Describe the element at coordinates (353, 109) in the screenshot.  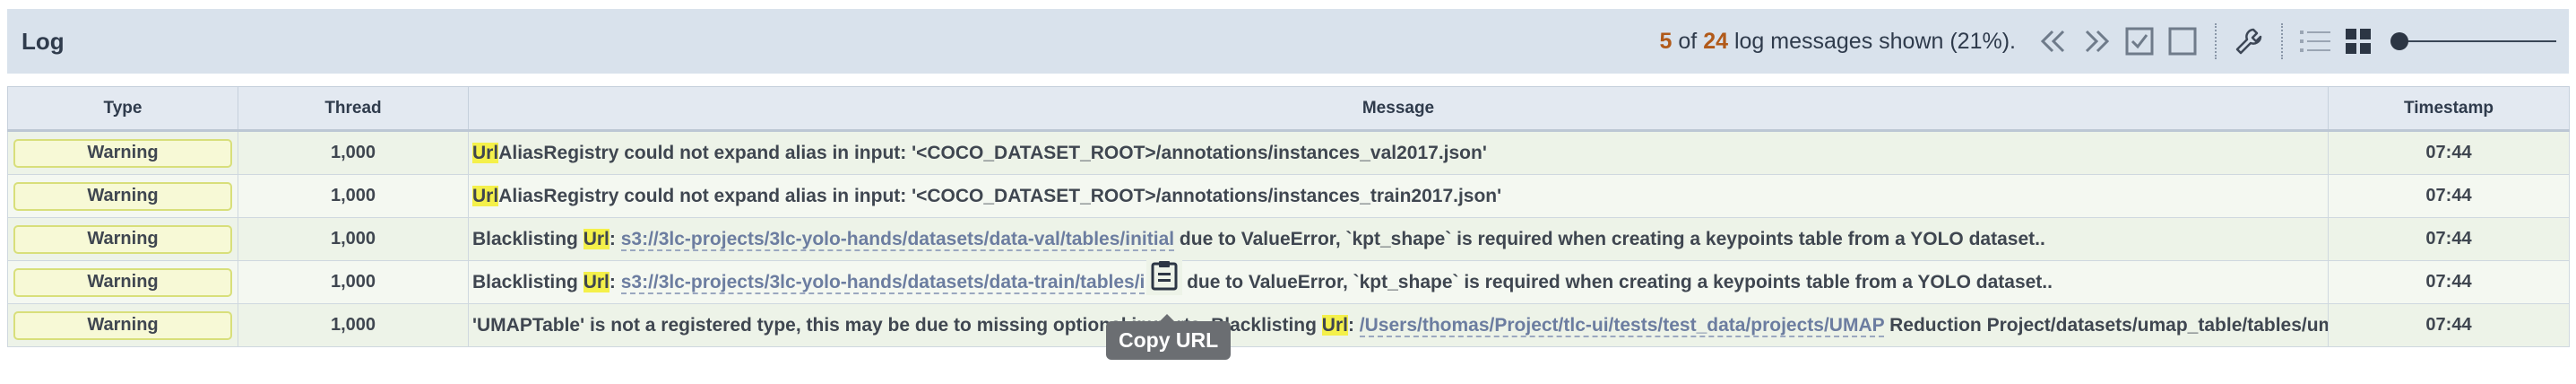
I see `column-header-thread: Thread` at that location.